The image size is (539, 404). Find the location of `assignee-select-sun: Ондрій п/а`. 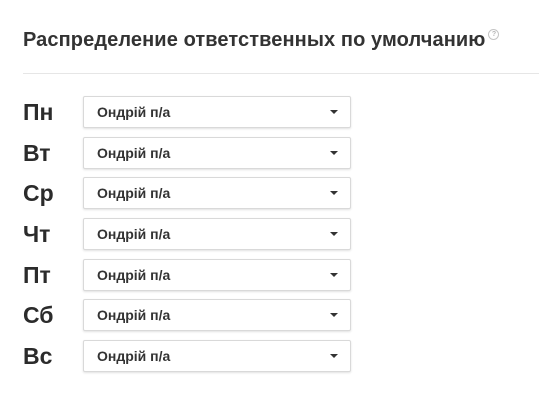

assignee-select-sun: Ондрій п/а is located at coordinates (217, 355).